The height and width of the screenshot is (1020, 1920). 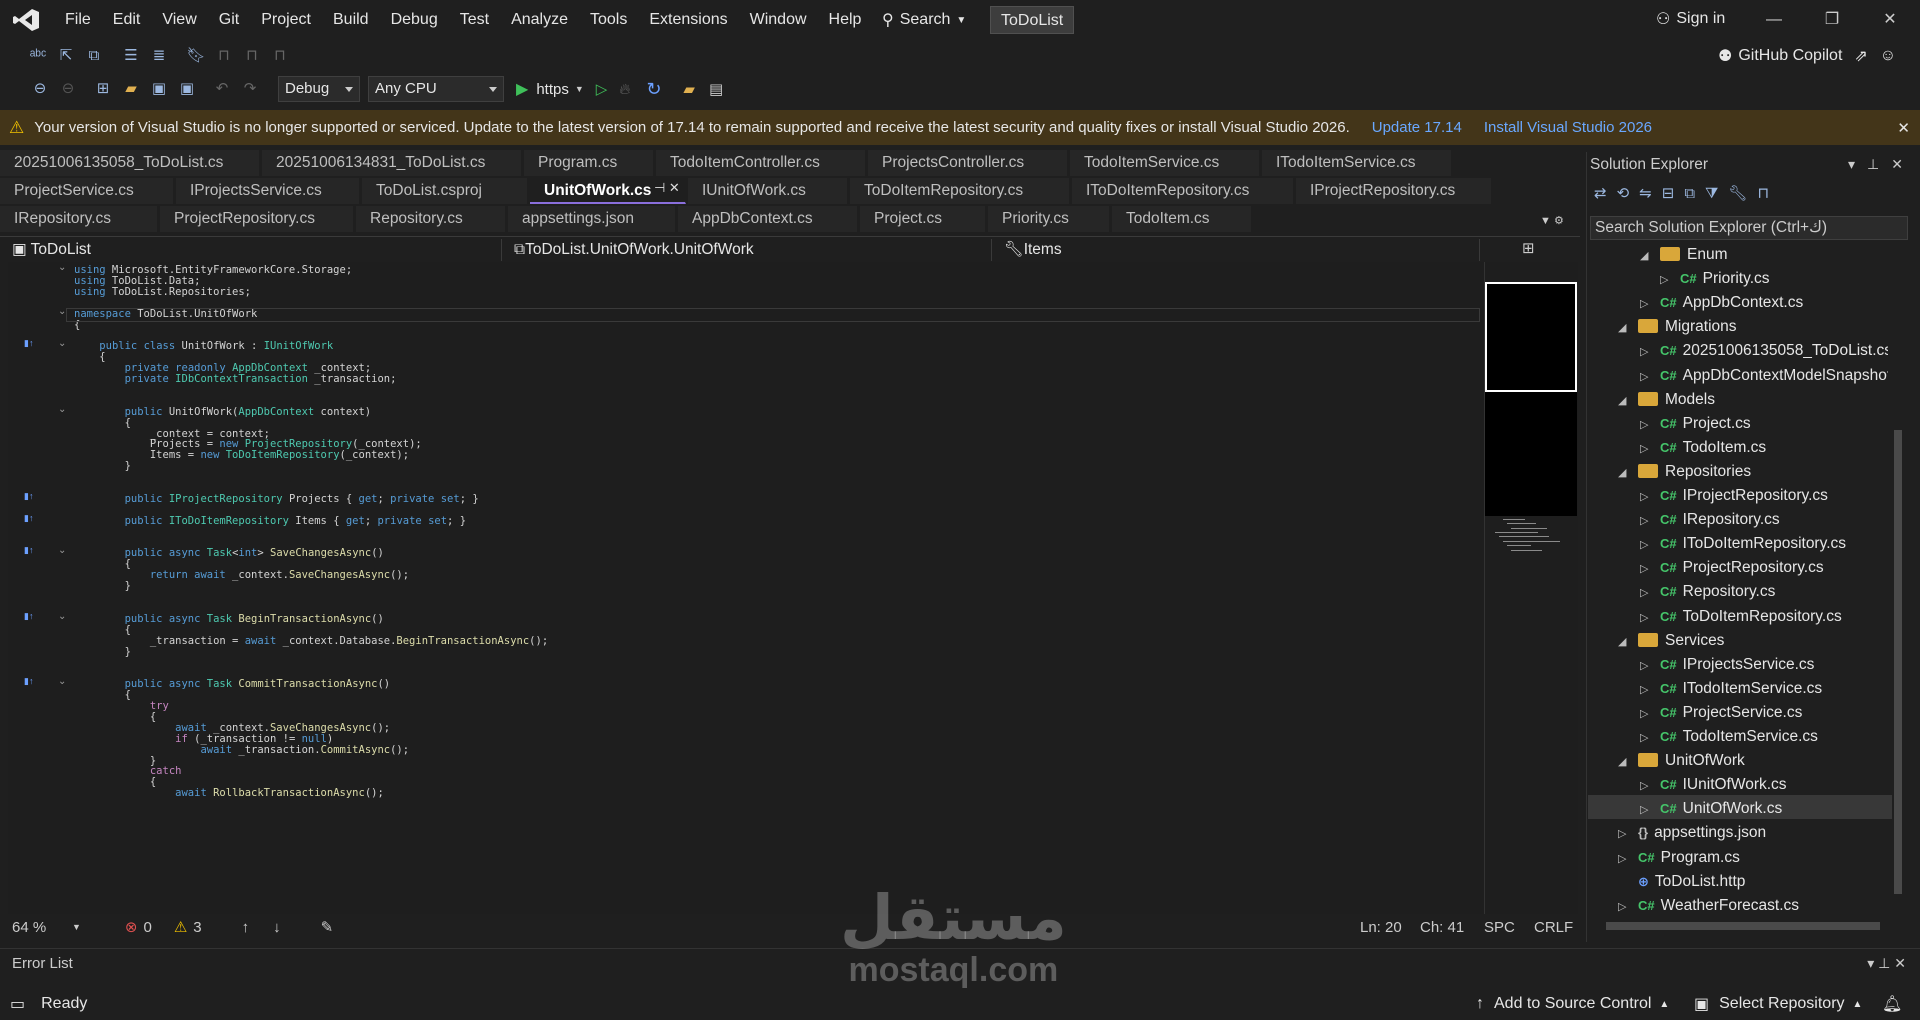 I want to click on menu-extensions: Extensions, so click(x=688, y=20).